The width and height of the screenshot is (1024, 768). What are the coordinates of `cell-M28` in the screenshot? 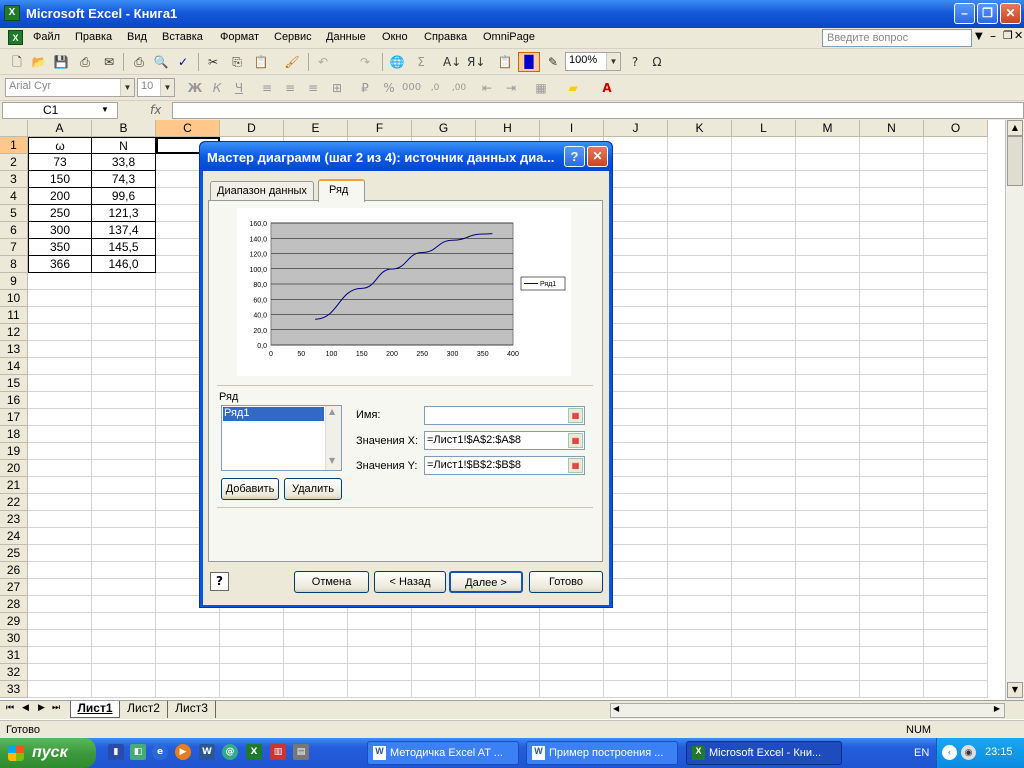 It's located at (828, 604).